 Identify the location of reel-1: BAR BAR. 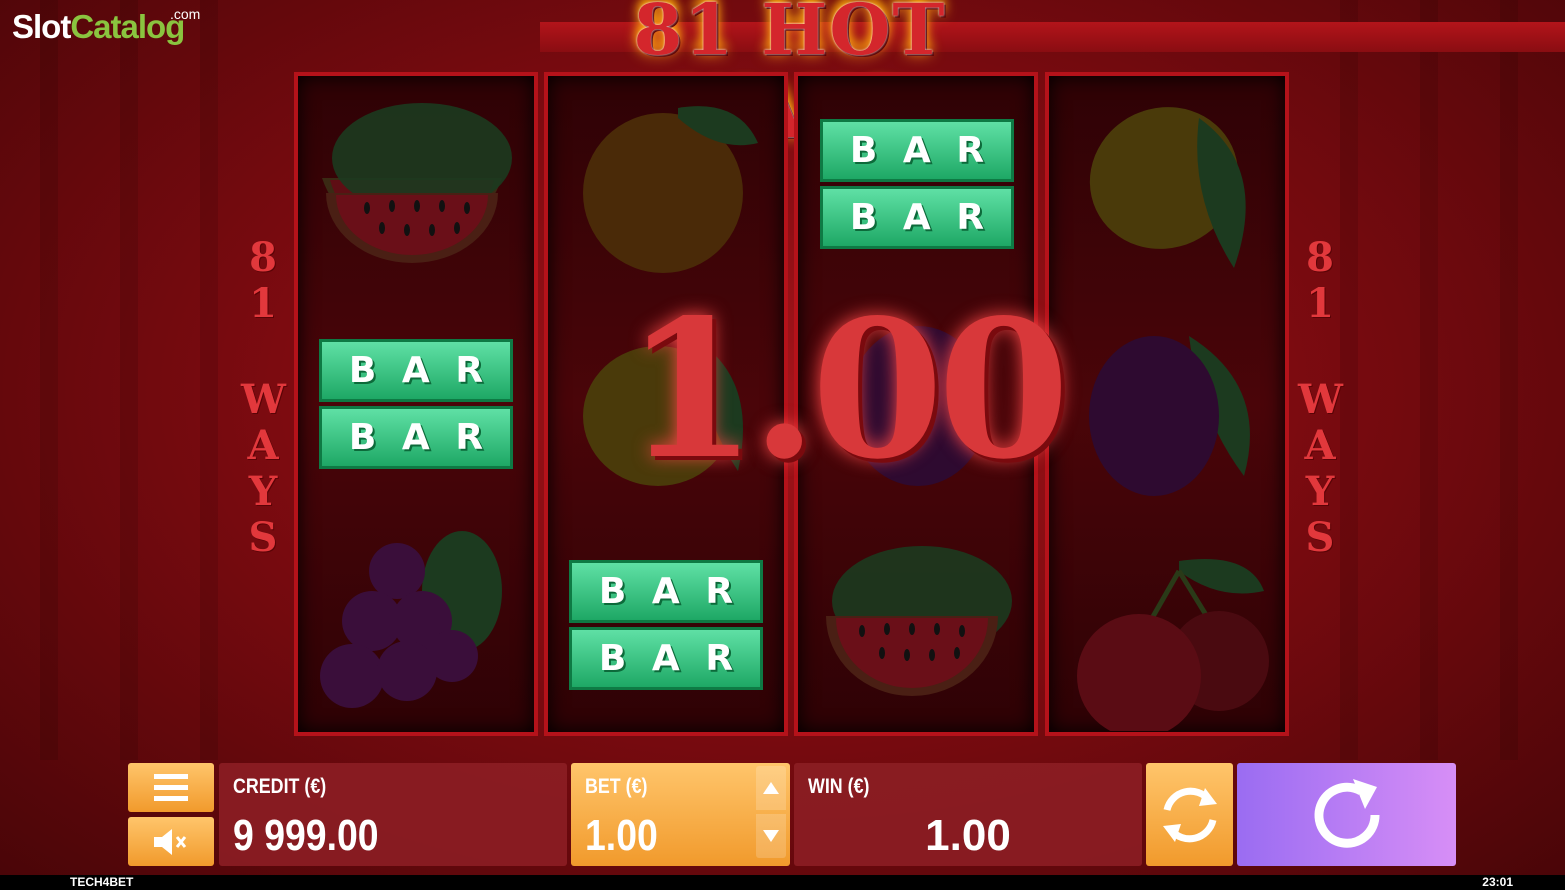
(416, 404).